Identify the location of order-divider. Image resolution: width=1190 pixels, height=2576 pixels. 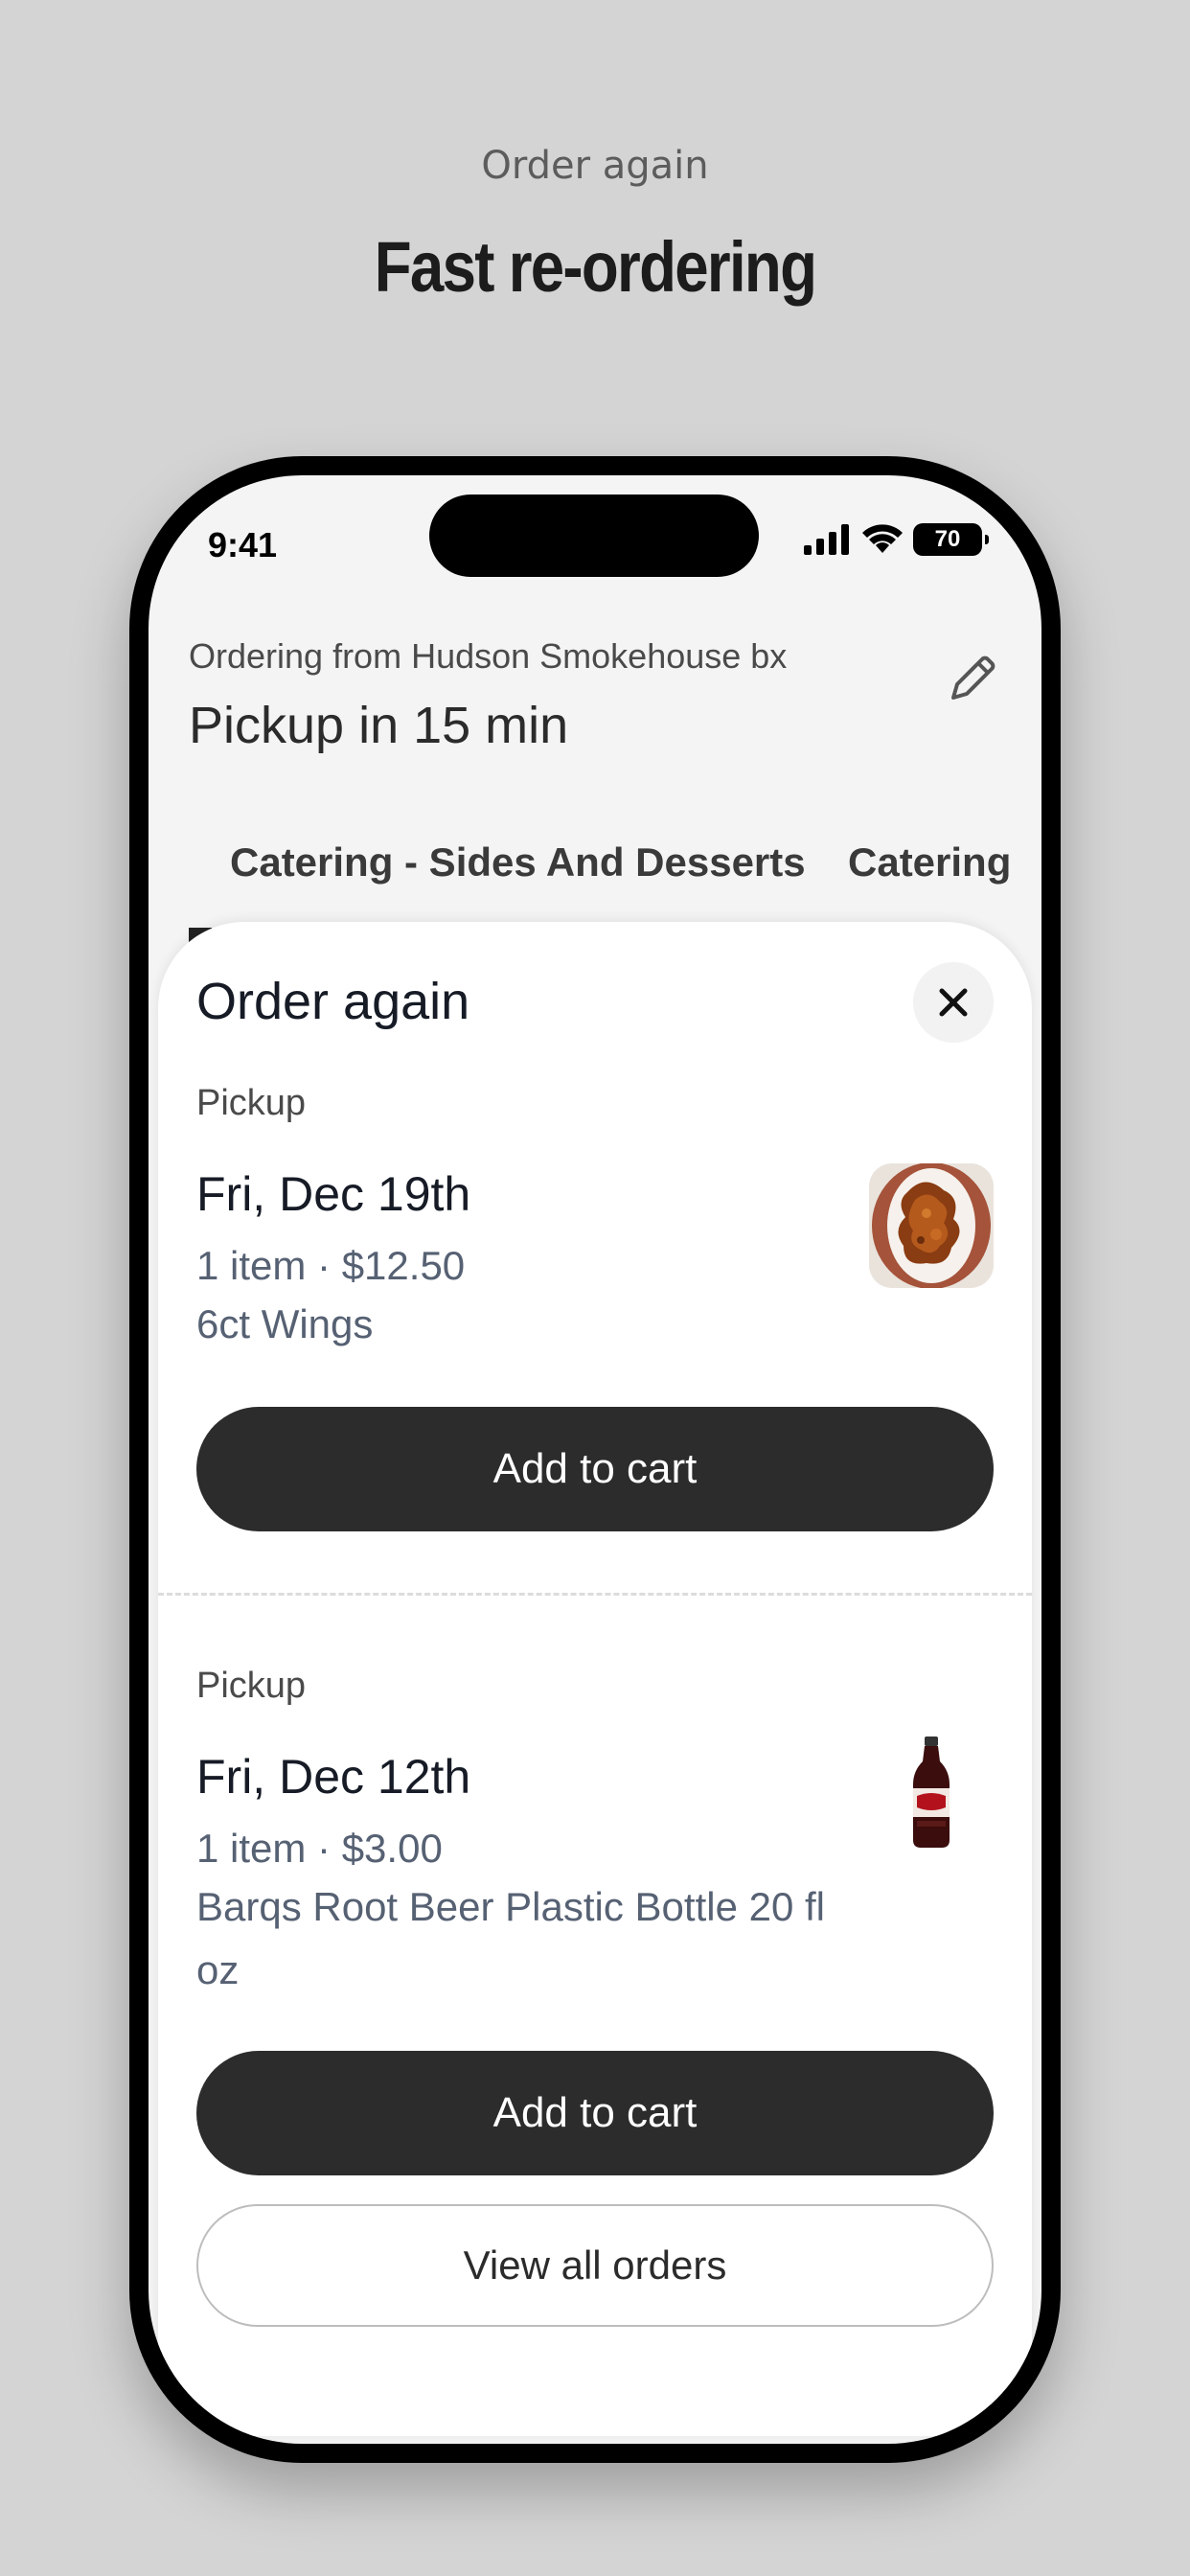
(595, 1594).